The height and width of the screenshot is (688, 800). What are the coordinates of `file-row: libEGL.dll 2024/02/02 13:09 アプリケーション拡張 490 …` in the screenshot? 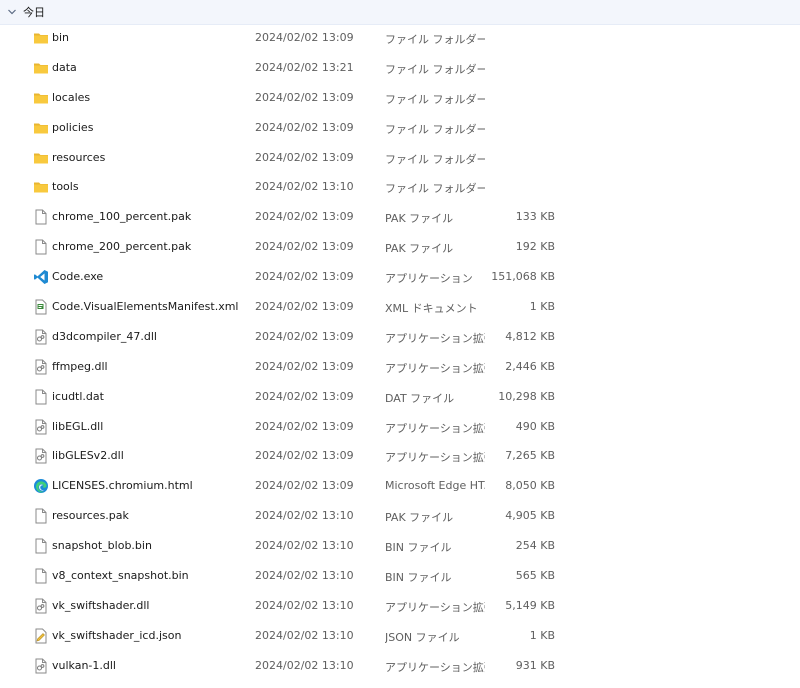 It's located at (400, 427).